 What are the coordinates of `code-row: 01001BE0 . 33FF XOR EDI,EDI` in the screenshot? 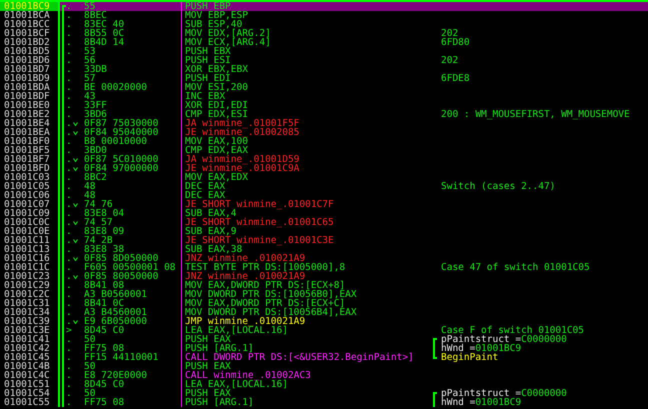 It's located at (324, 105).